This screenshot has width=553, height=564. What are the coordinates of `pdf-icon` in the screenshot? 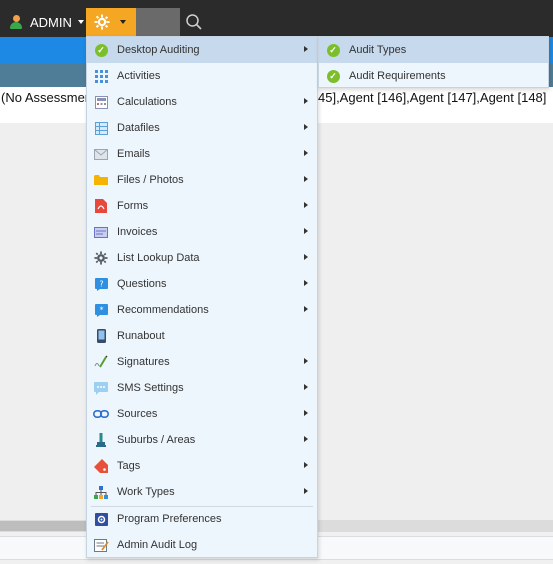 It's located at (101, 206).